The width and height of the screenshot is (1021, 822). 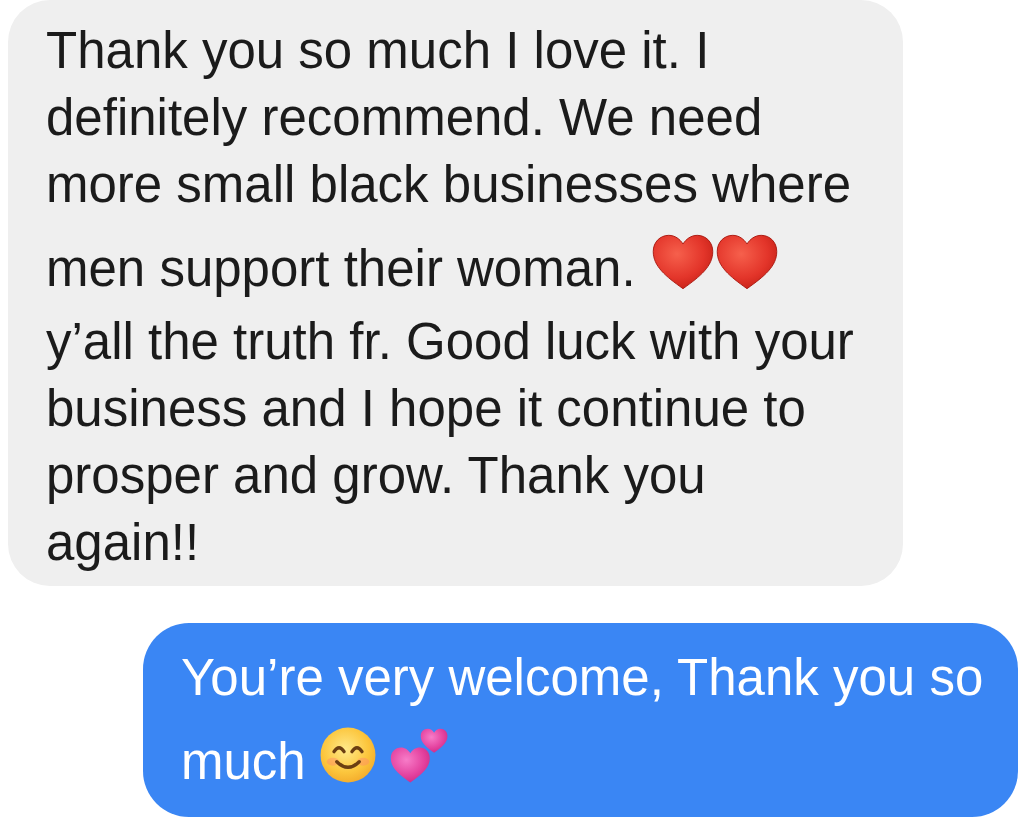 I want to click on message-text: much, so click(x=243, y=761).